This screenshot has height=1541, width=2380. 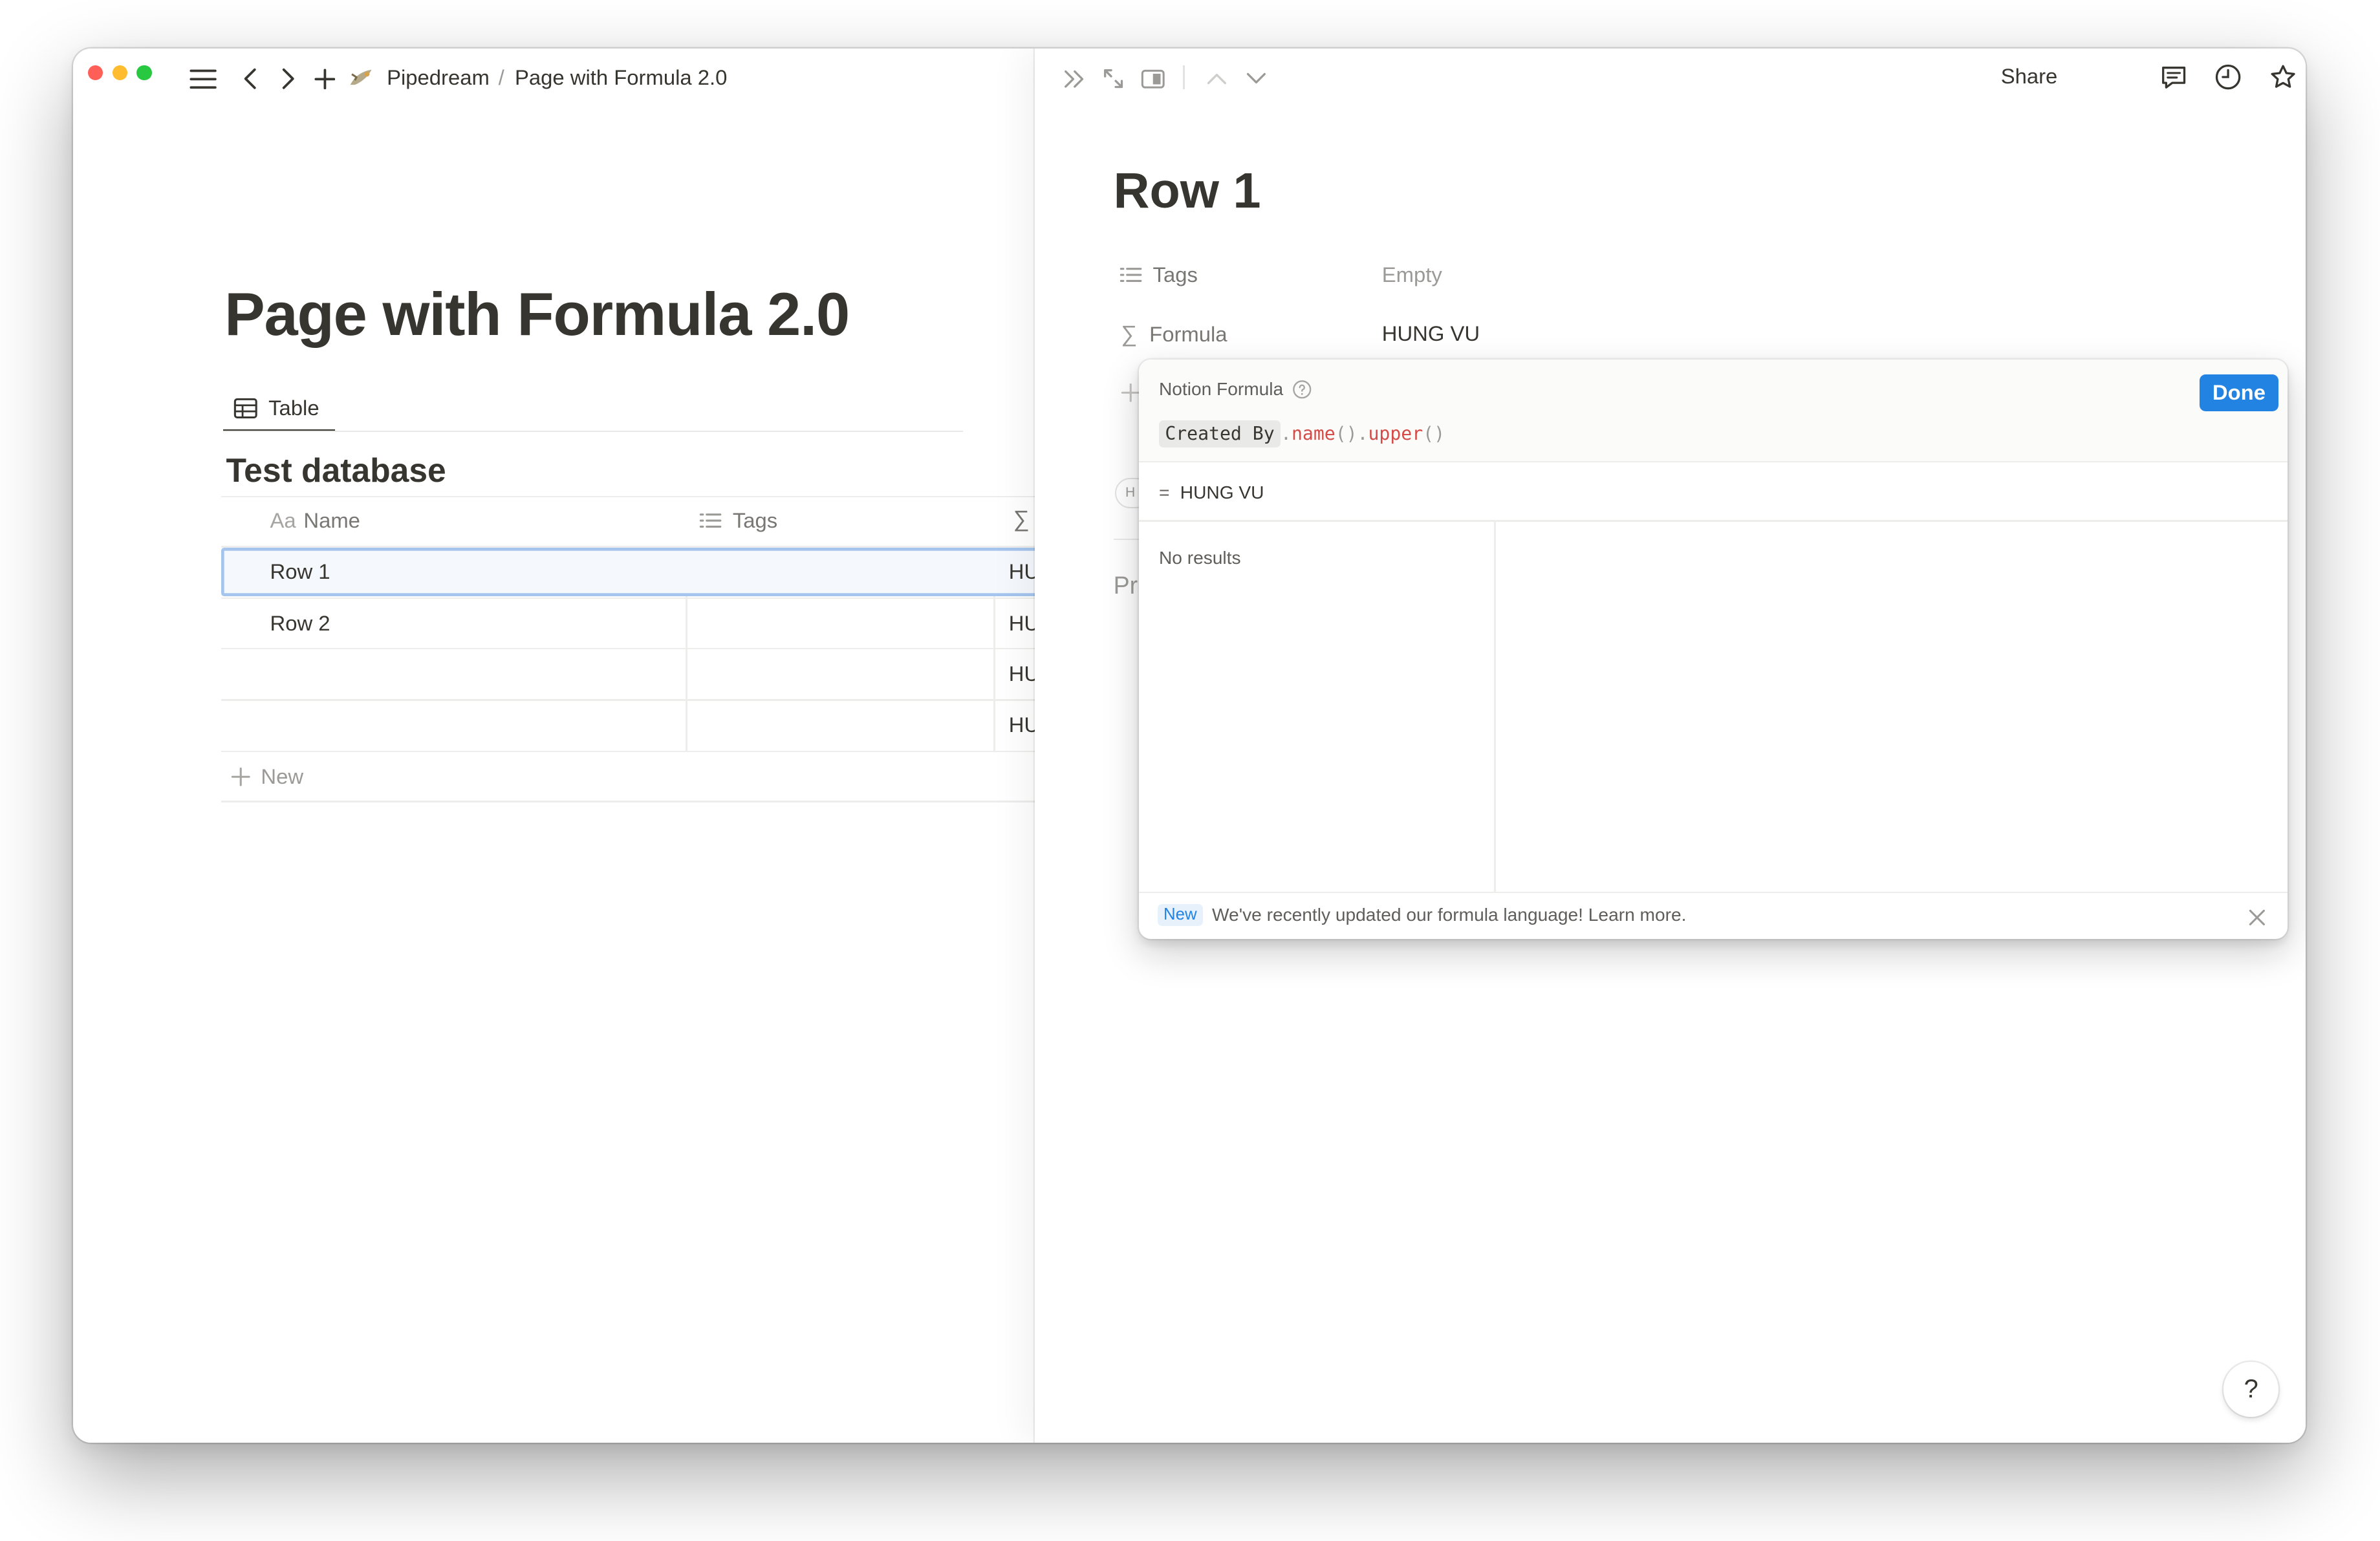 What do you see at coordinates (1022, 623) in the screenshot?
I see `table-row-2-formula: HU` at bounding box center [1022, 623].